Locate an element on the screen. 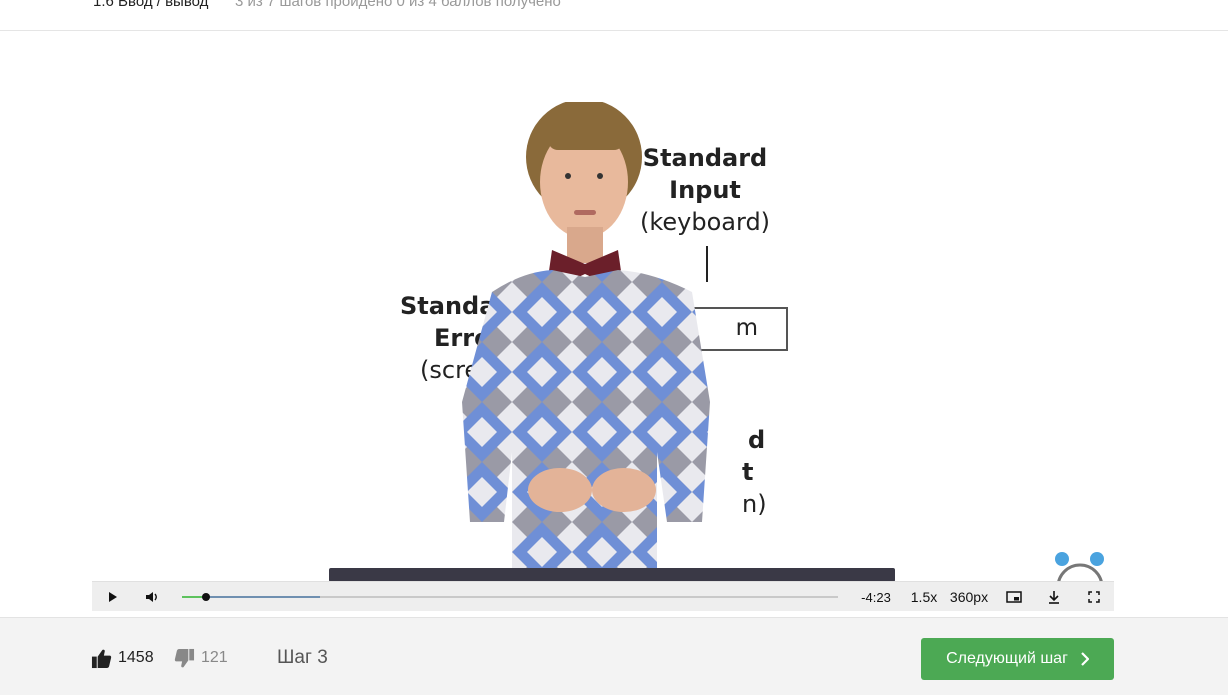 The height and width of the screenshot is (698, 1228). next-step-label: Следующий шаг is located at coordinates (1007, 658).